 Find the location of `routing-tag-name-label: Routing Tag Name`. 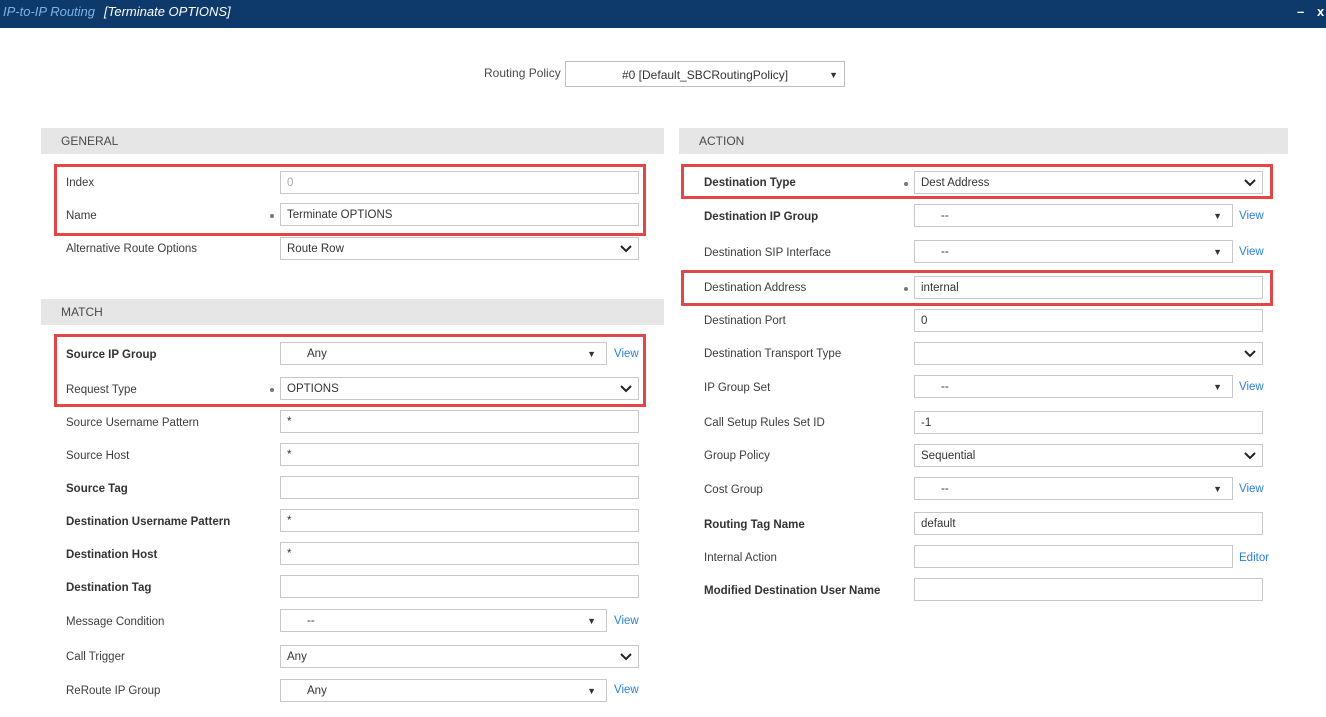

routing-tag-name-label: Routing Tag Name is located at coordinates (754, 525).